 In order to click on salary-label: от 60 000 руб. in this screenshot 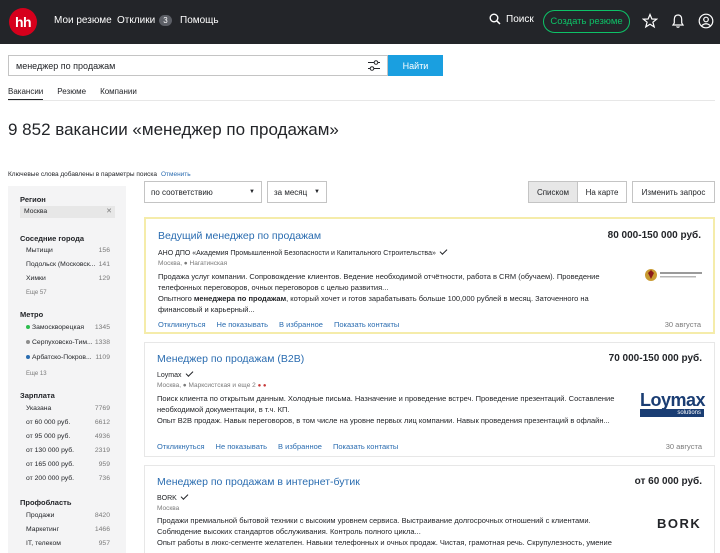, I will do `click(48, 422)`.